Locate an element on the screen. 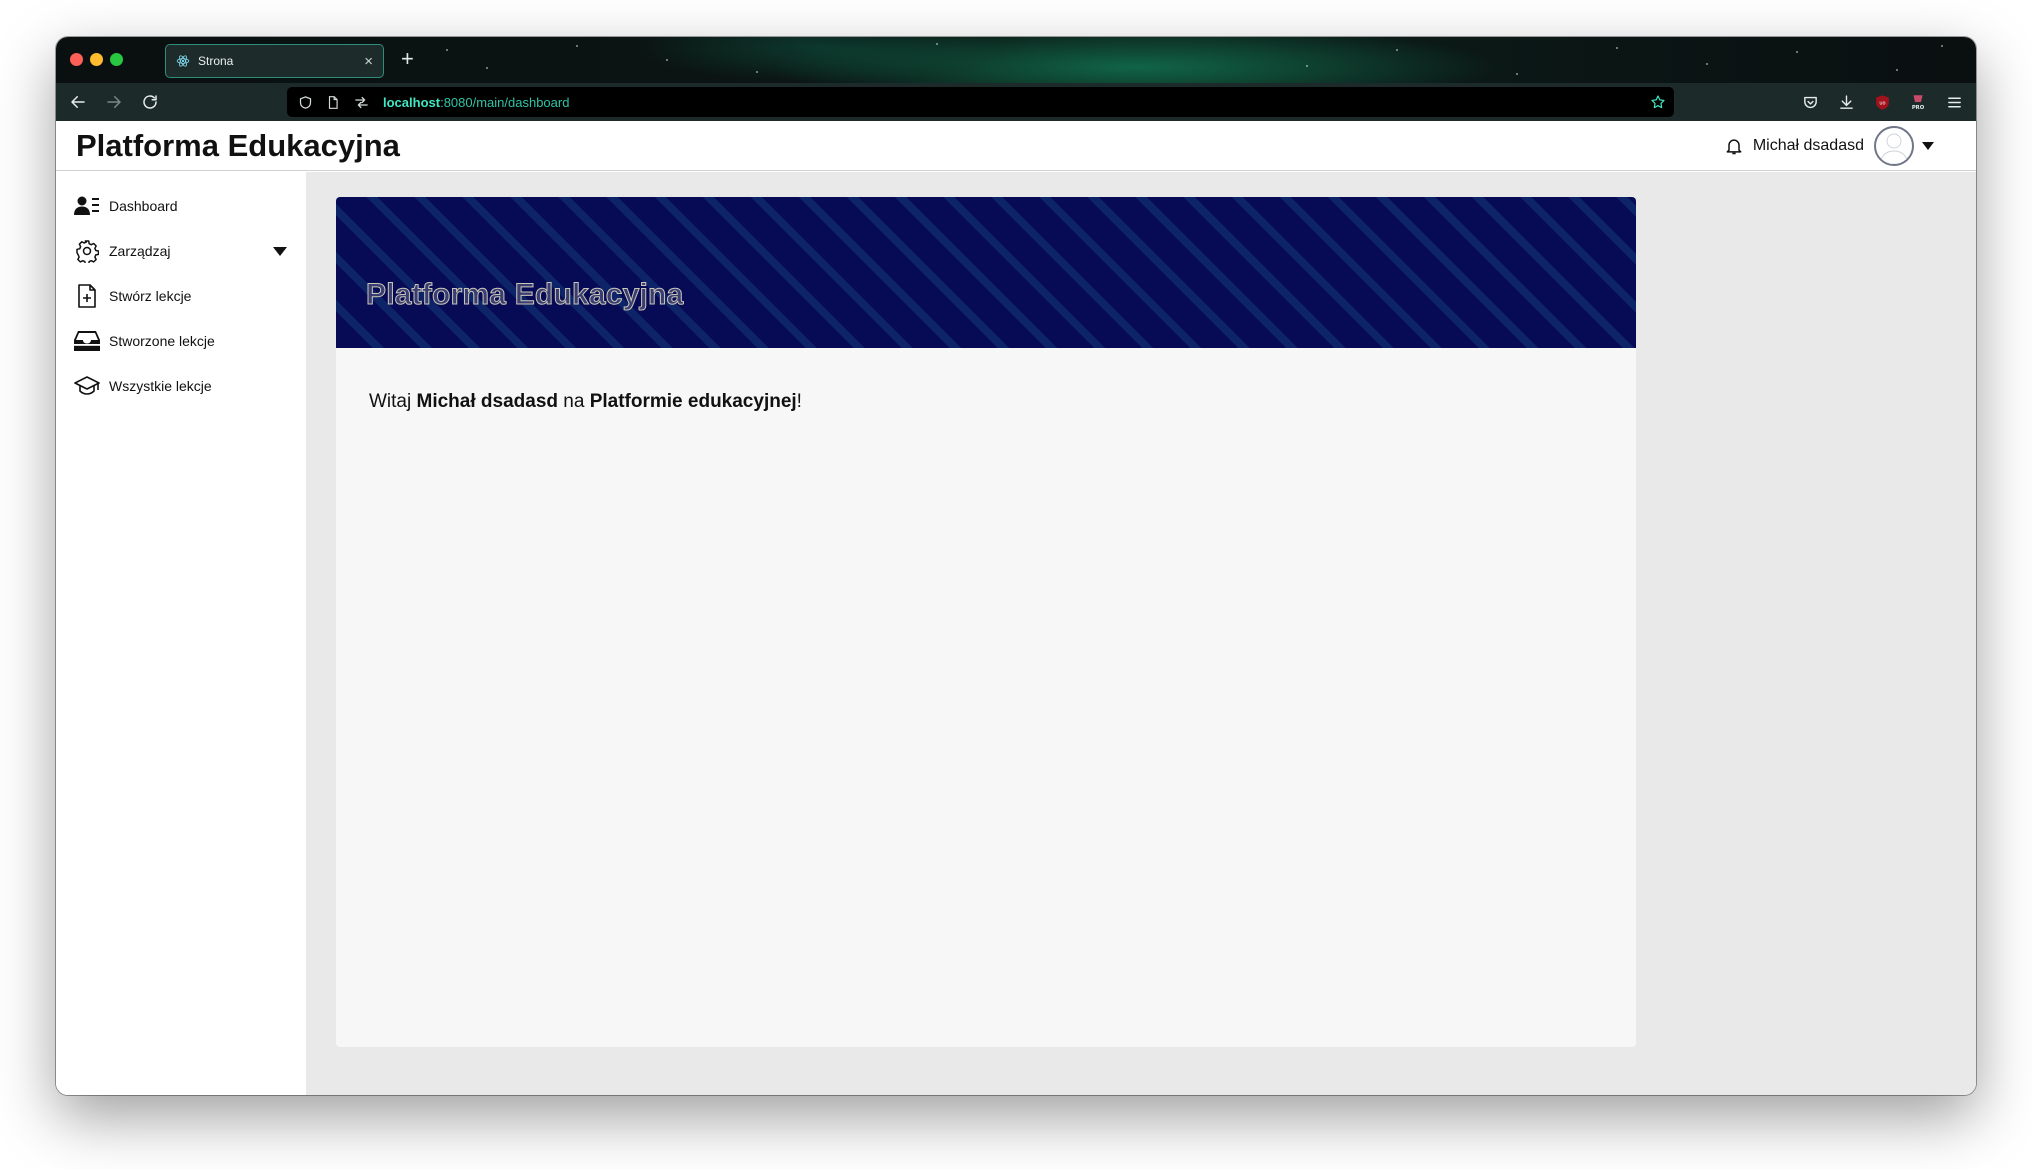 Image resolution: width=2032 pixels, height=1169 pixels. back-button is located at coordinates (78, 102).